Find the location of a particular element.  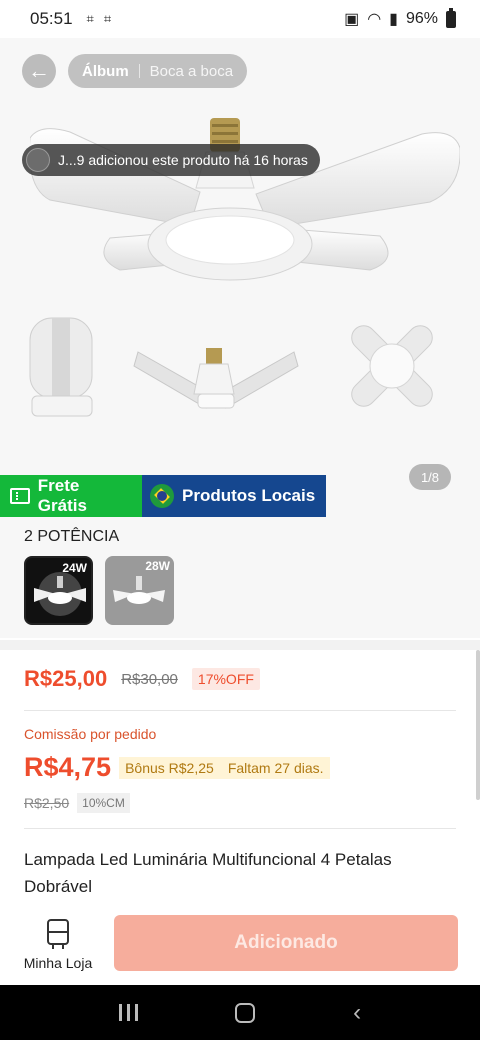

back-button: ← is located at coordinates (39, 71).